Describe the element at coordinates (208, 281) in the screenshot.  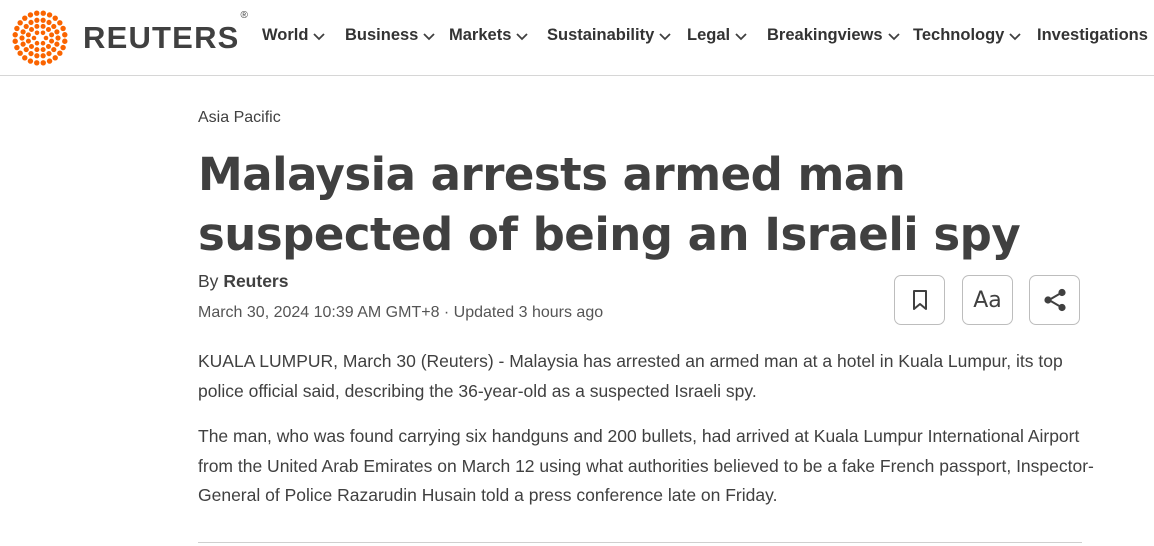
I see `byline-prefix: By` at that location.